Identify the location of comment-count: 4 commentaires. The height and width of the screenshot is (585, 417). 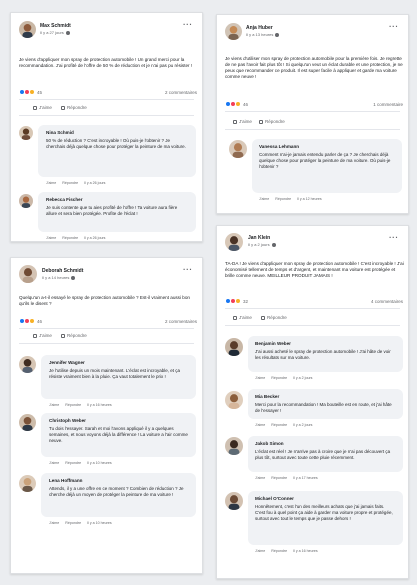
(365, 301).